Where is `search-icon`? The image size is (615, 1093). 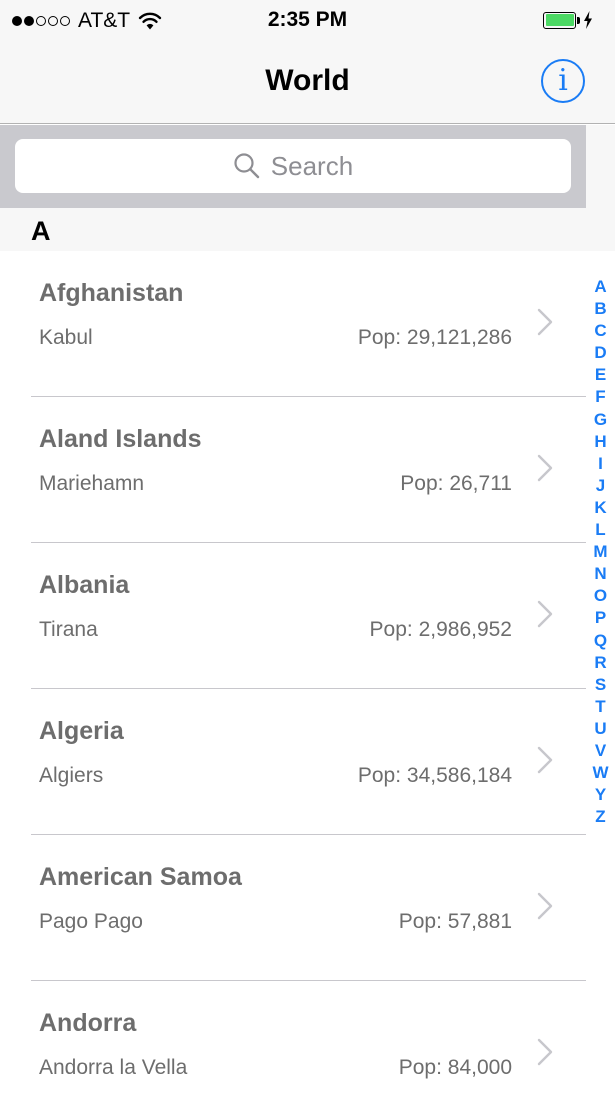 search-icon is located at coordinates (246, 166).